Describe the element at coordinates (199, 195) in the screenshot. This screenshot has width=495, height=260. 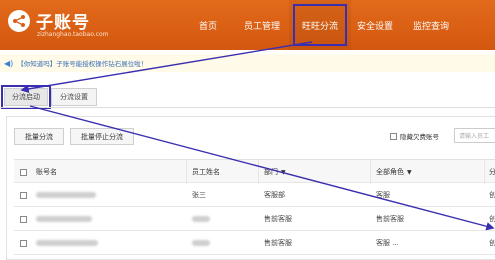
I see `staff-name: 张三` at that location.